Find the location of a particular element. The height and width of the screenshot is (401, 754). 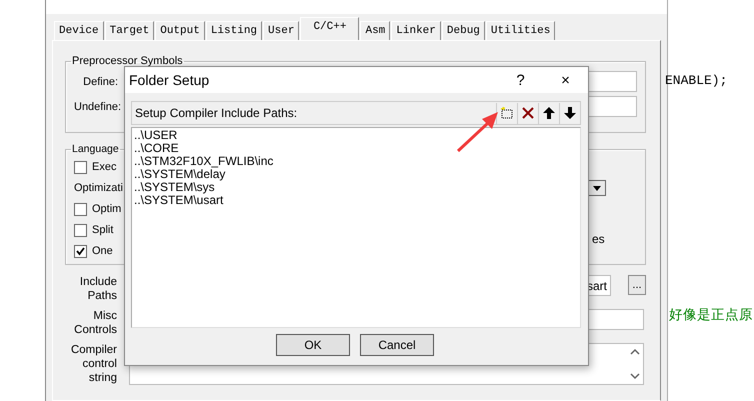

list-heading: Setup Compiler Include Paths: is located at coordinates (216, 113).